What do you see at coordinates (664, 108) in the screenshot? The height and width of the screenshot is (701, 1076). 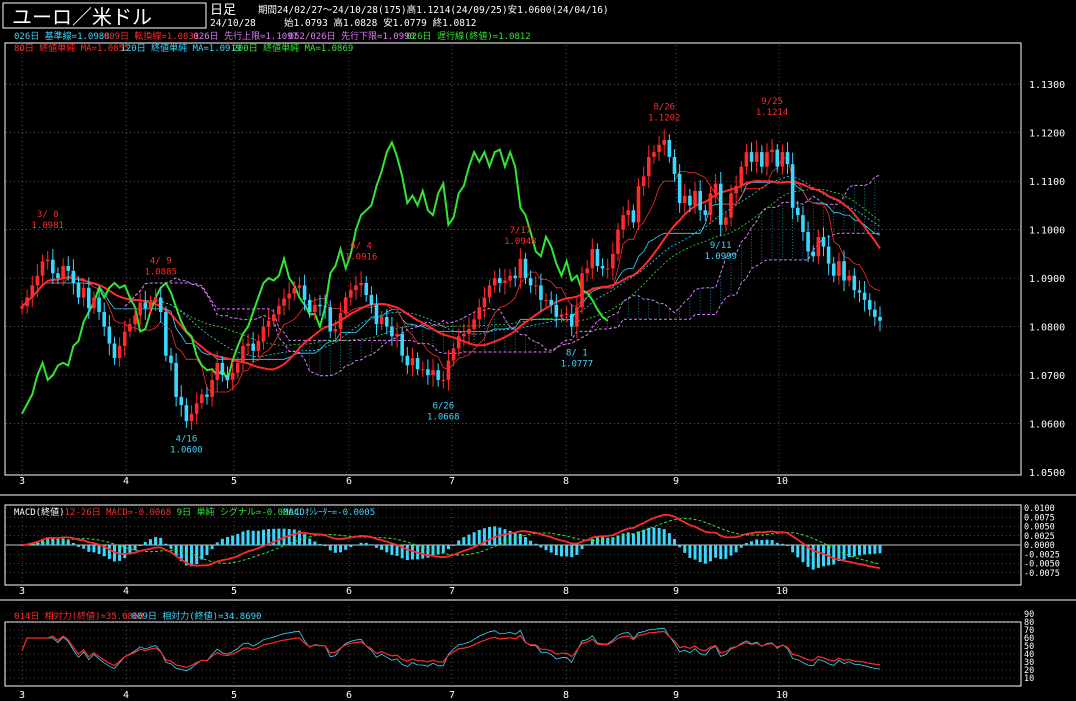 I see `peak-date-label: 8/26` at bounding box center [664, 108].